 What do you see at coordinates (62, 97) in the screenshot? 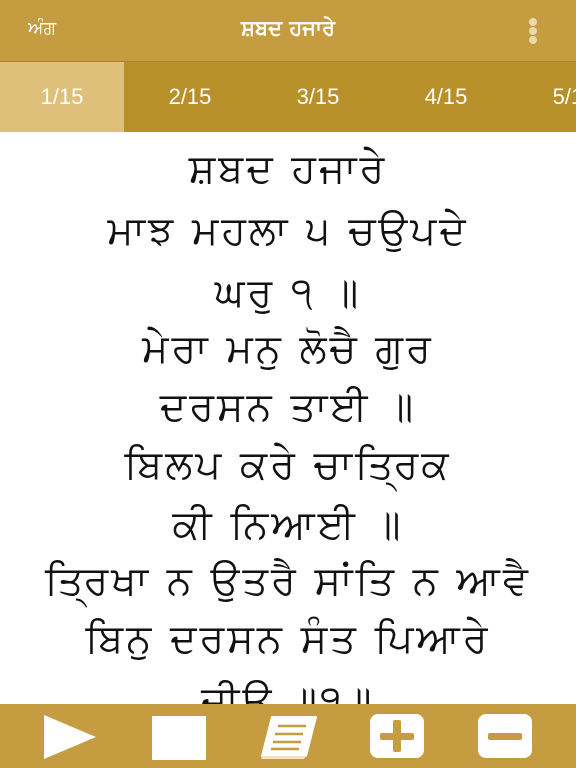
I see `tab-page-1: 1/15` at bounding box center [62, 97].